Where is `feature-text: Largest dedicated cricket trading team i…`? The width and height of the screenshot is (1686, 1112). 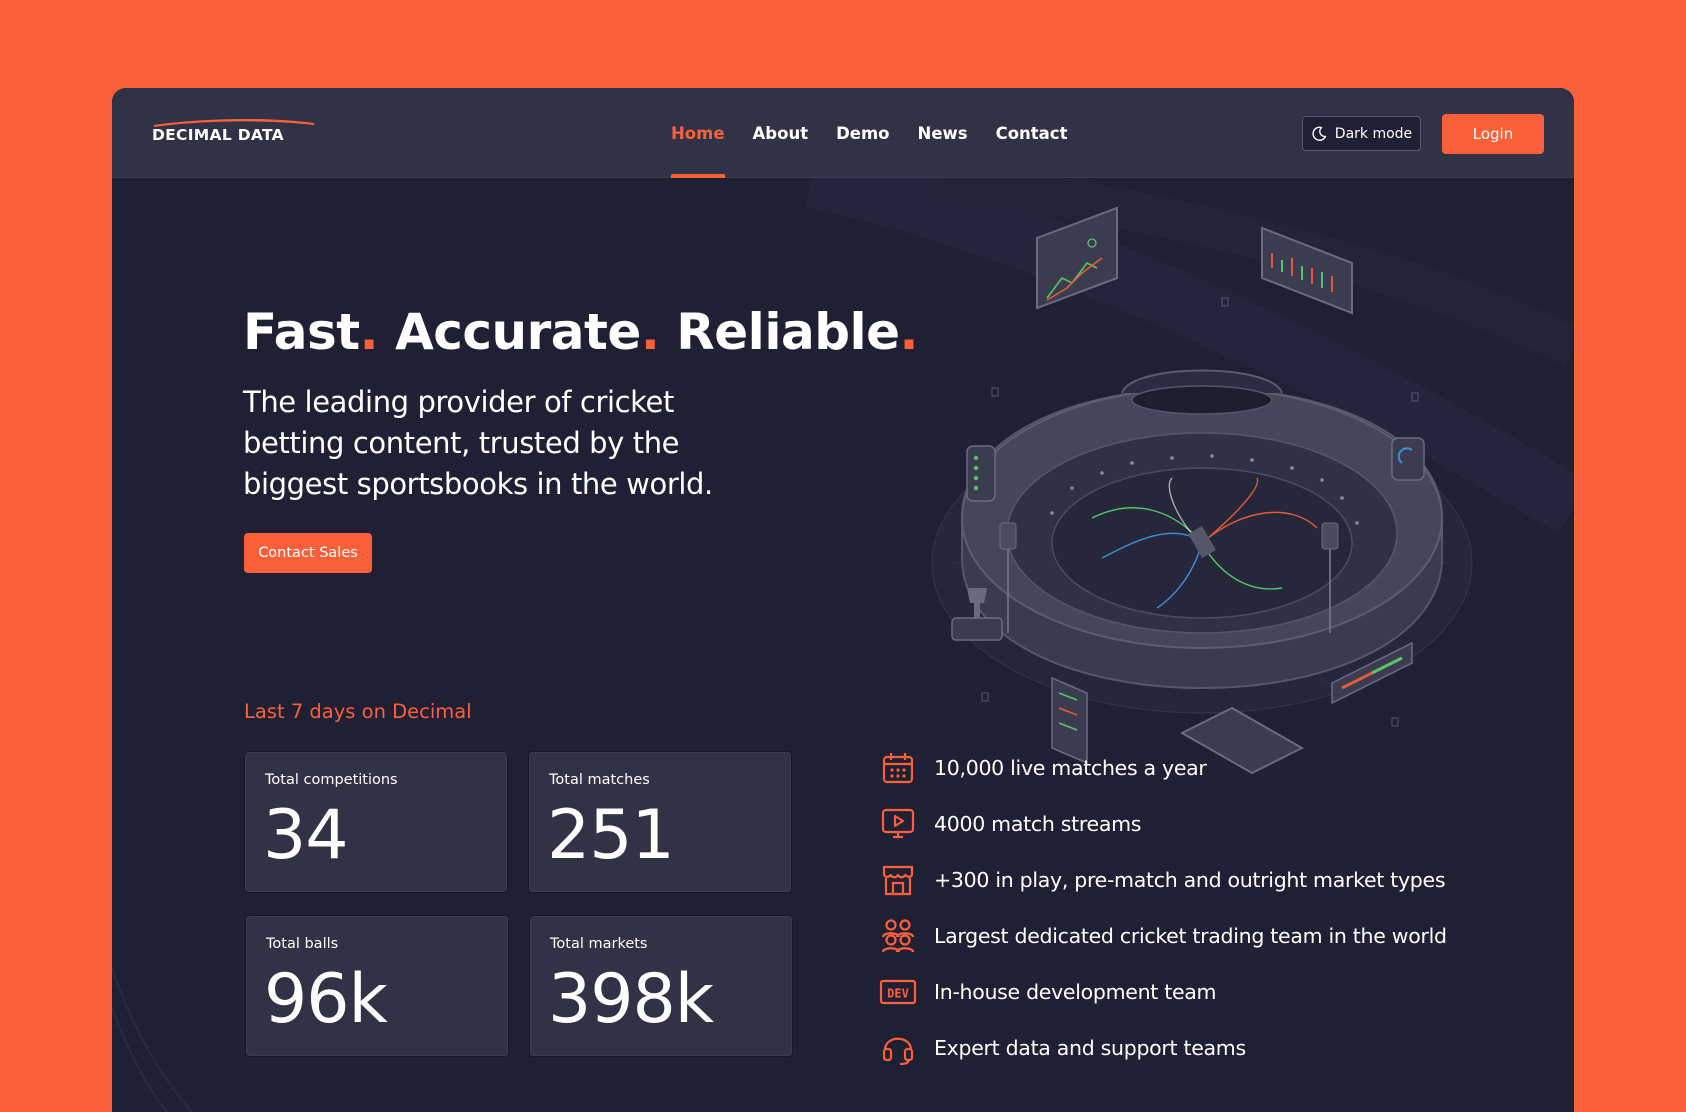
feature-text: Largest dedicated cricket trading team i… is located at coordinates (1190, 936).